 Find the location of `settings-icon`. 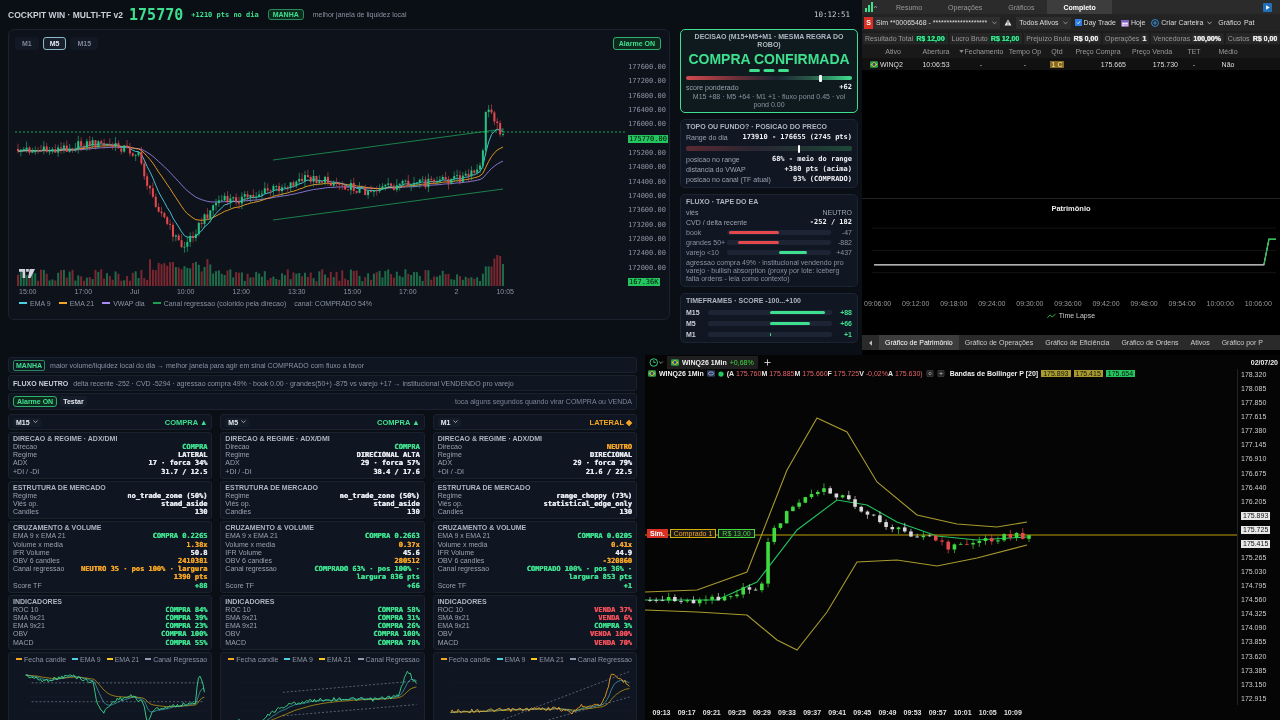

settings-icon is located at coordinates (929, 373).